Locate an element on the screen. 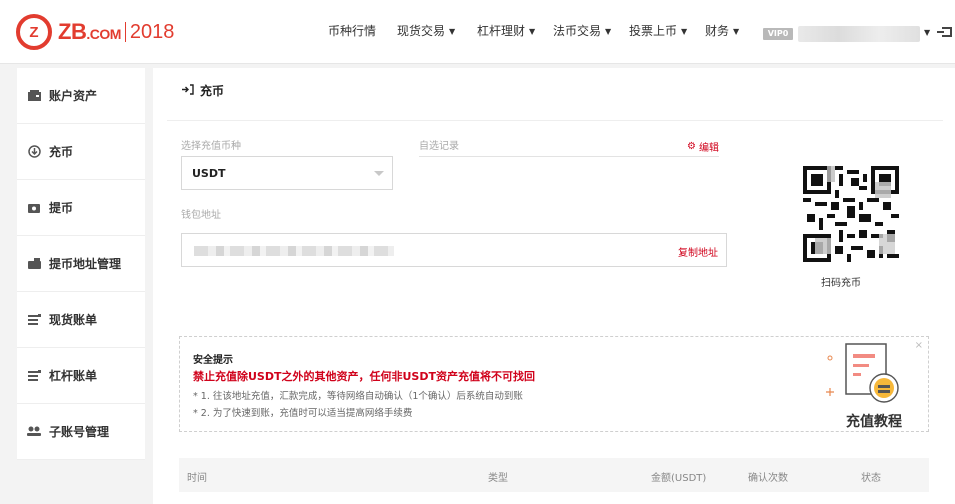 The height and width of the screenshot is (504, 955). title-divider is located at coordinates (555, 120).